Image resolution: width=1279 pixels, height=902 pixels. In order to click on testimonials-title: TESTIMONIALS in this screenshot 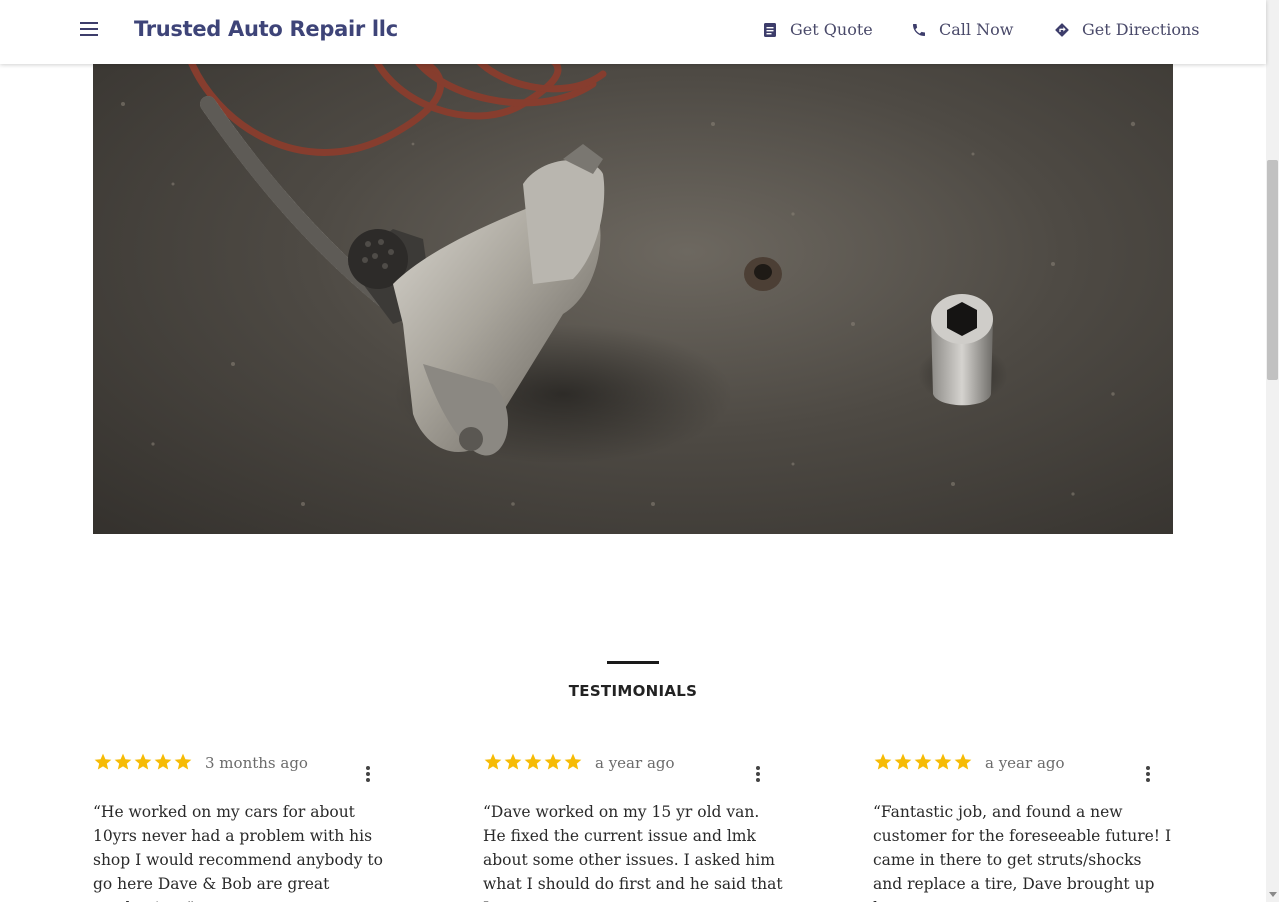, I will do `click(633, 691)`.